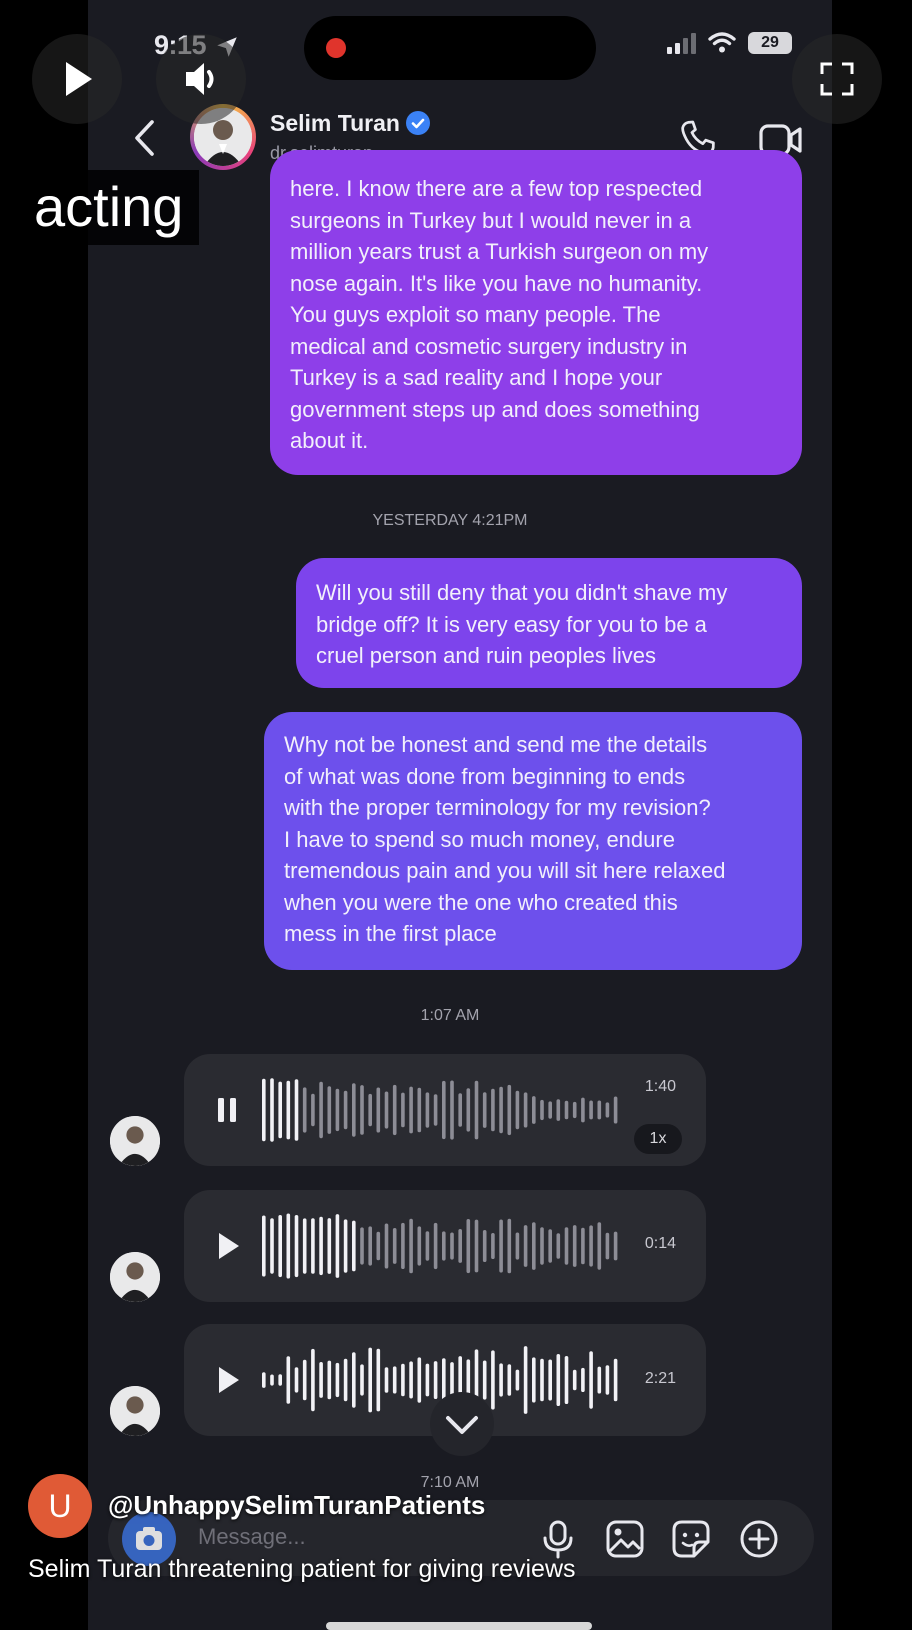  I want to click on play-button, so click(77, 79).